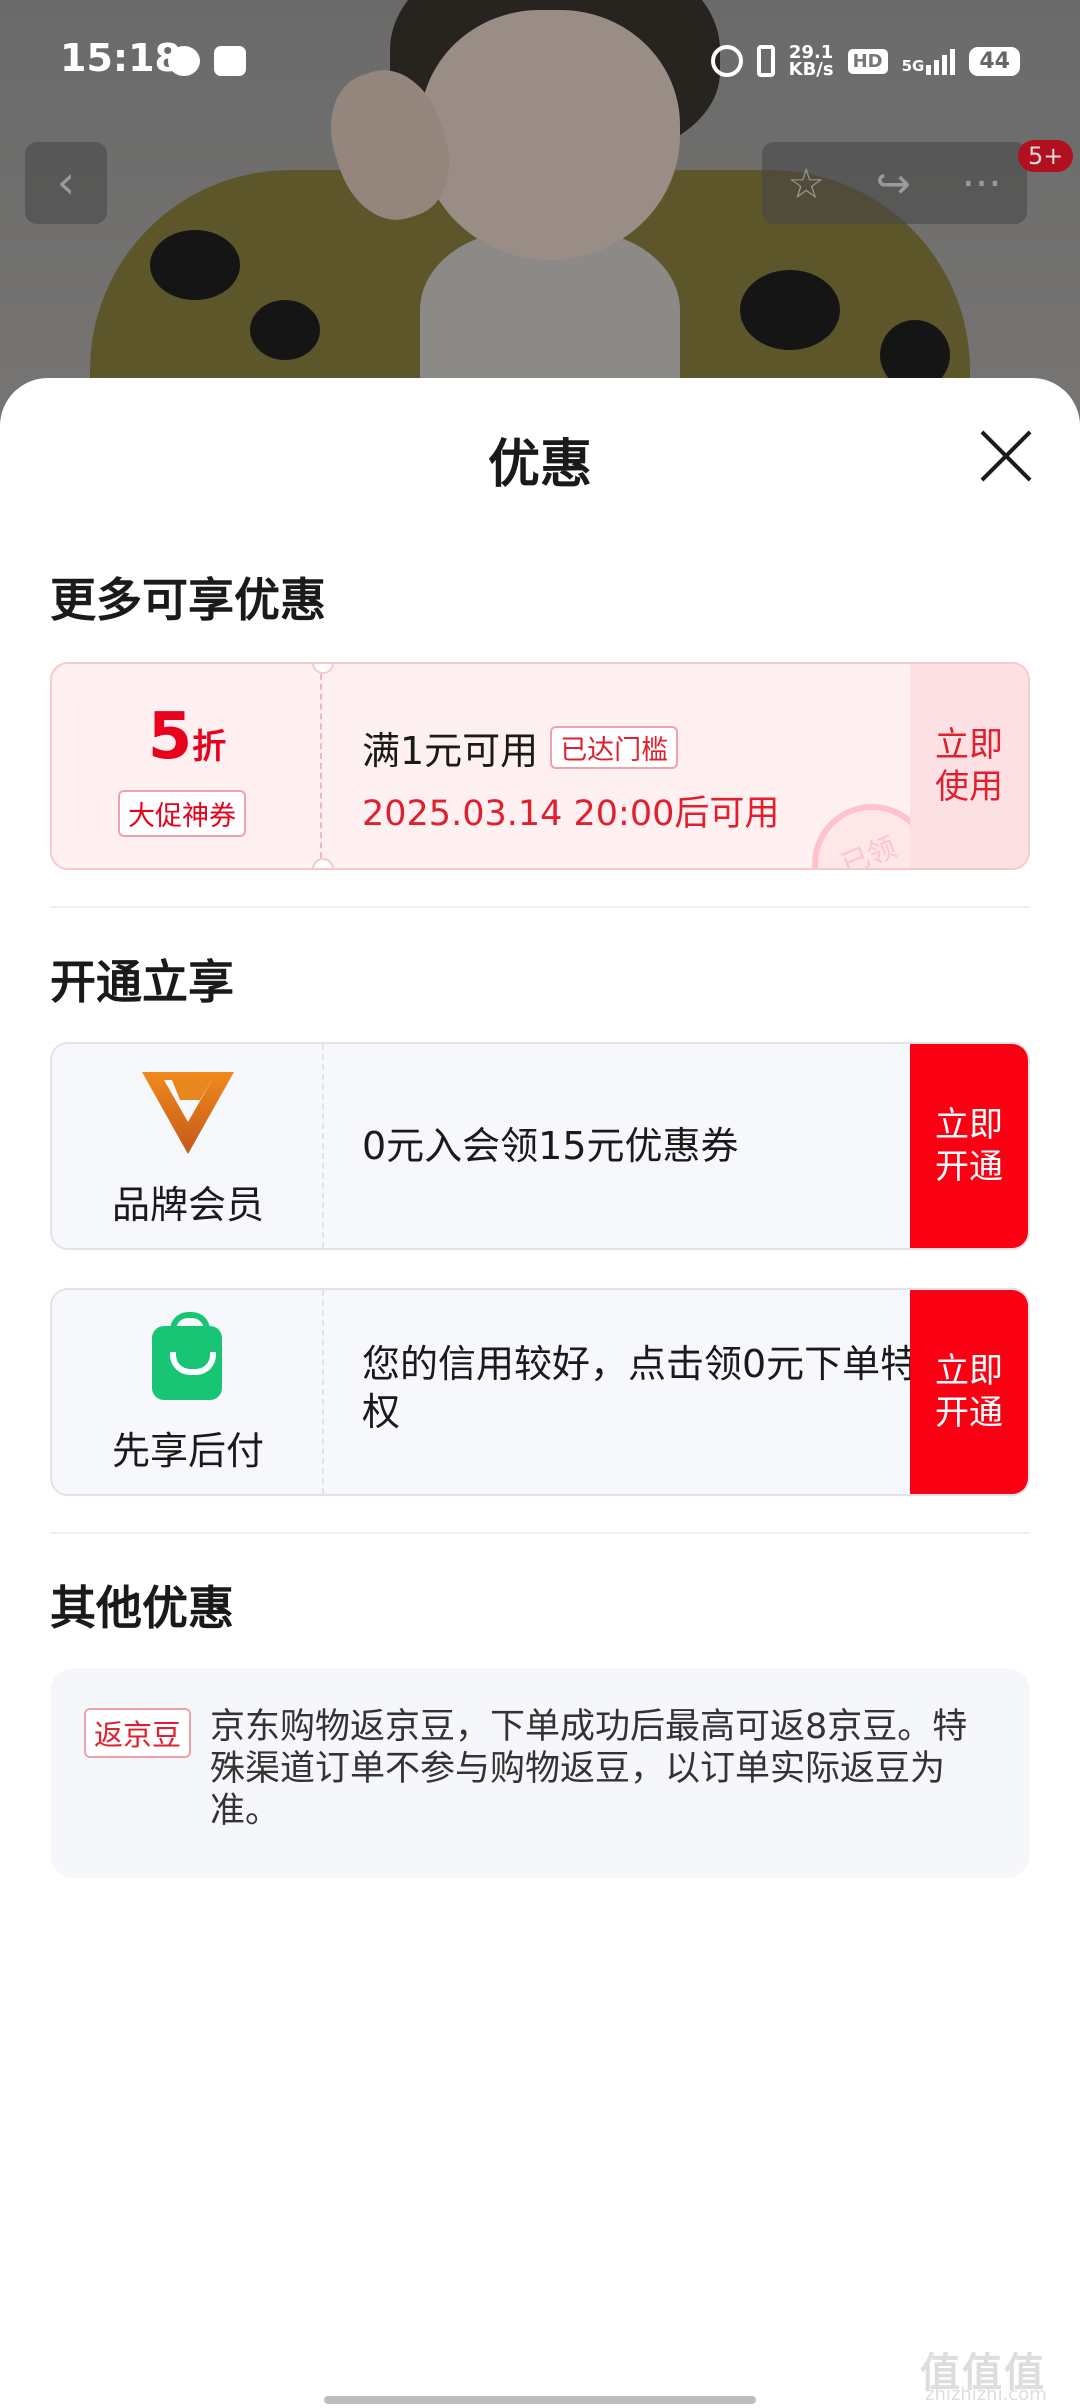  What do you see at coordinates (323, 863) in the screenshot?
I see `coupon-notch-bottom` at bounding box center [323, 863].